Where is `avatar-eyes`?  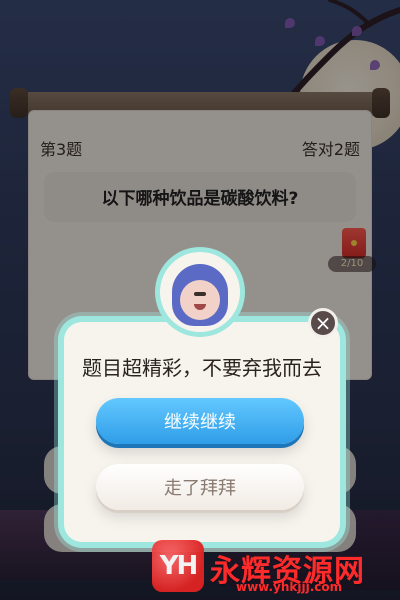
avatar-eyes is located at coordinates (200, 294).